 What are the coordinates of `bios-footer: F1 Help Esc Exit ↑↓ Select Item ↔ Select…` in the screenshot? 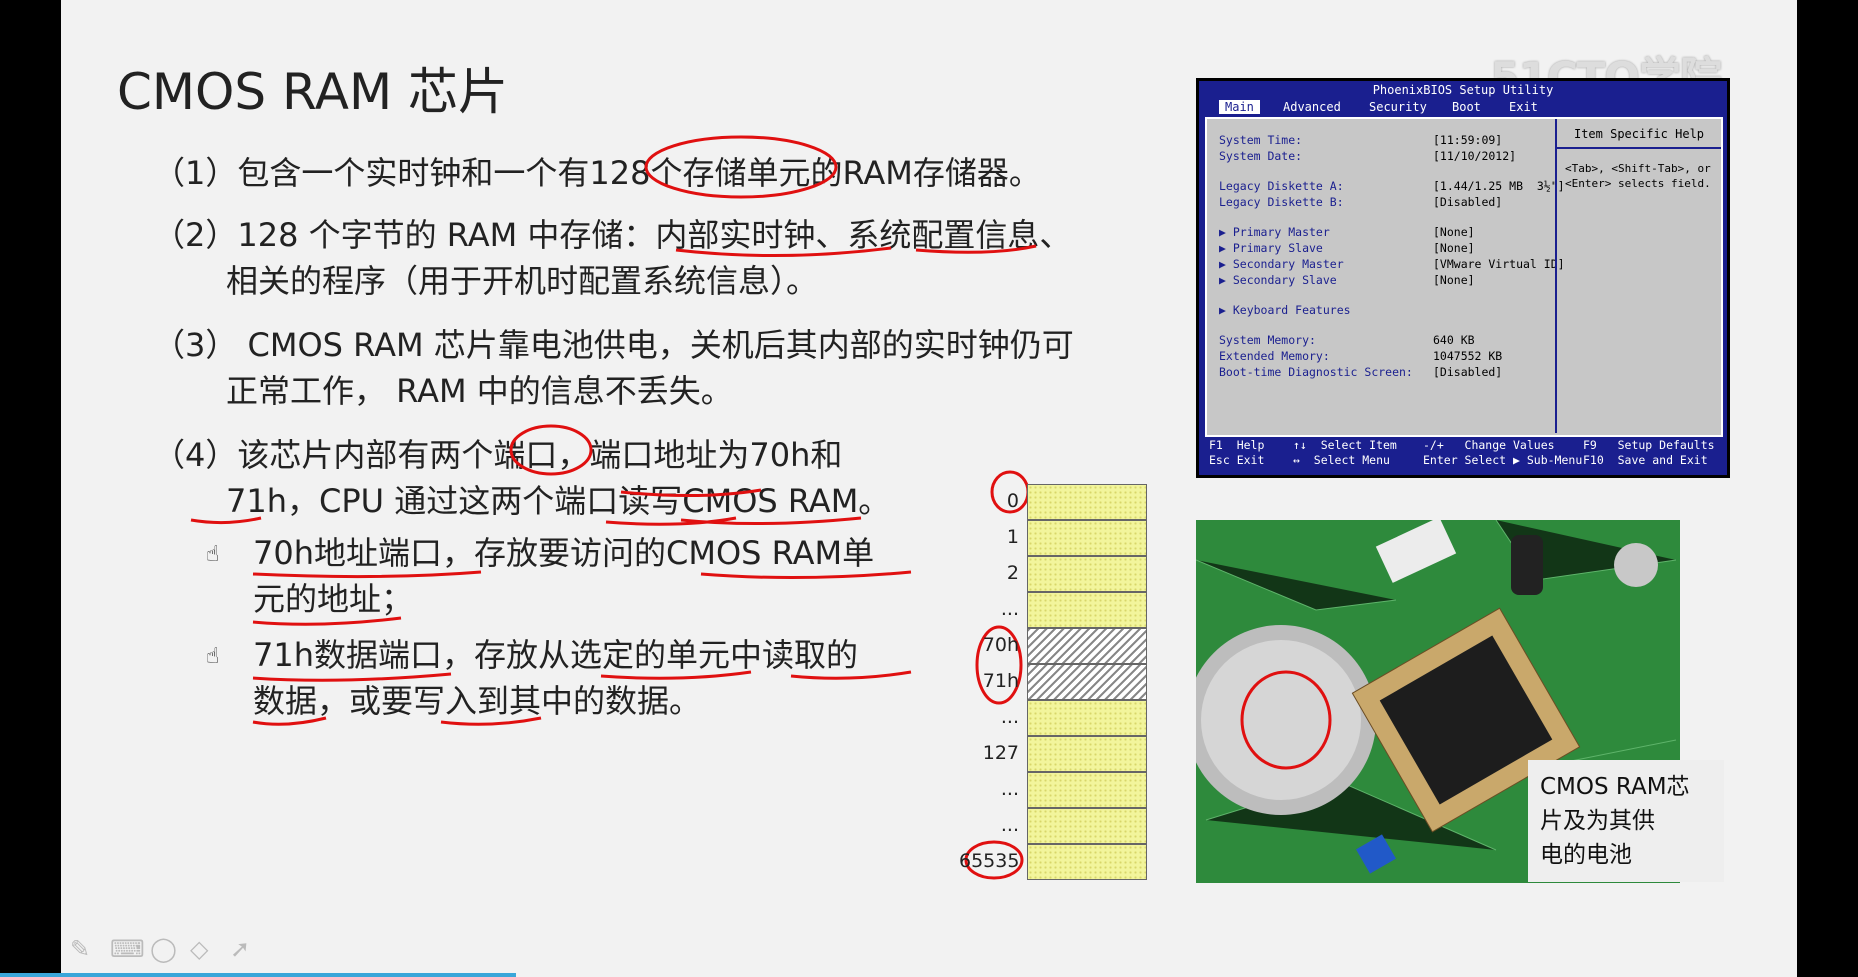 It's located at (1462, 452).